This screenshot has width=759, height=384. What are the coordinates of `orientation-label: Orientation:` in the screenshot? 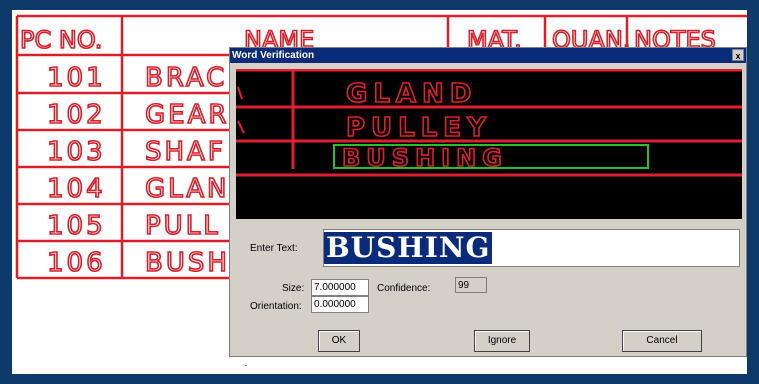 It's located at (276, 306).